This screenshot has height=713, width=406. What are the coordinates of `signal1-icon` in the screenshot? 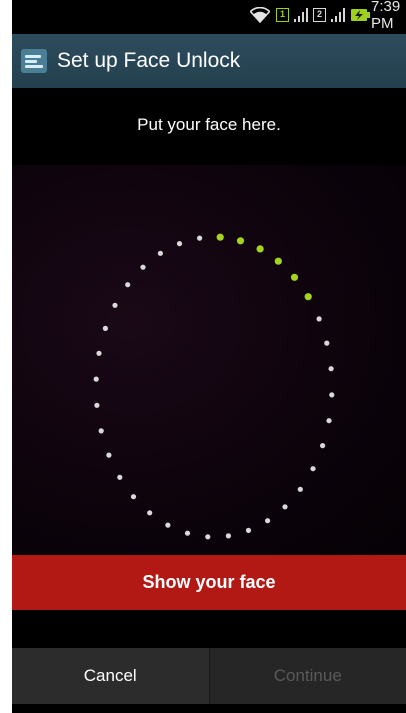 It's located at (301, 15).